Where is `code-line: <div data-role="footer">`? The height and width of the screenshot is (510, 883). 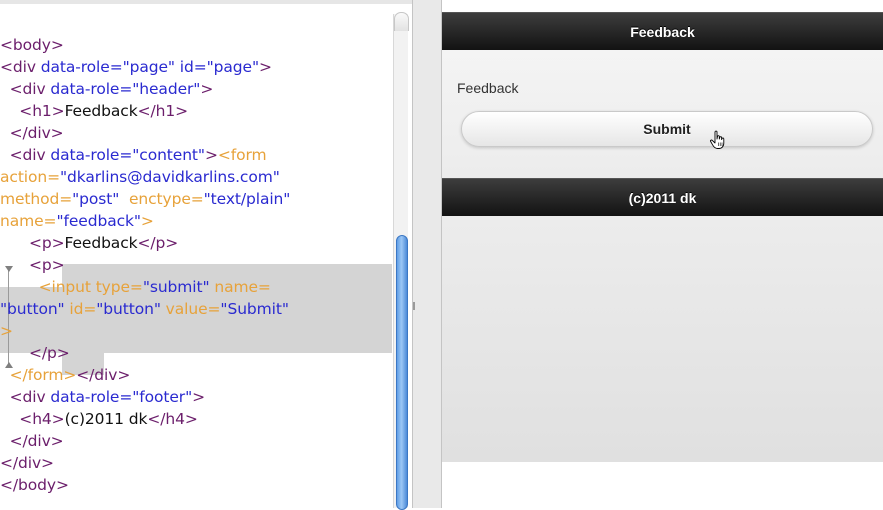 code-line: <div data-role="footer"> is located at coordinates (145, 397).